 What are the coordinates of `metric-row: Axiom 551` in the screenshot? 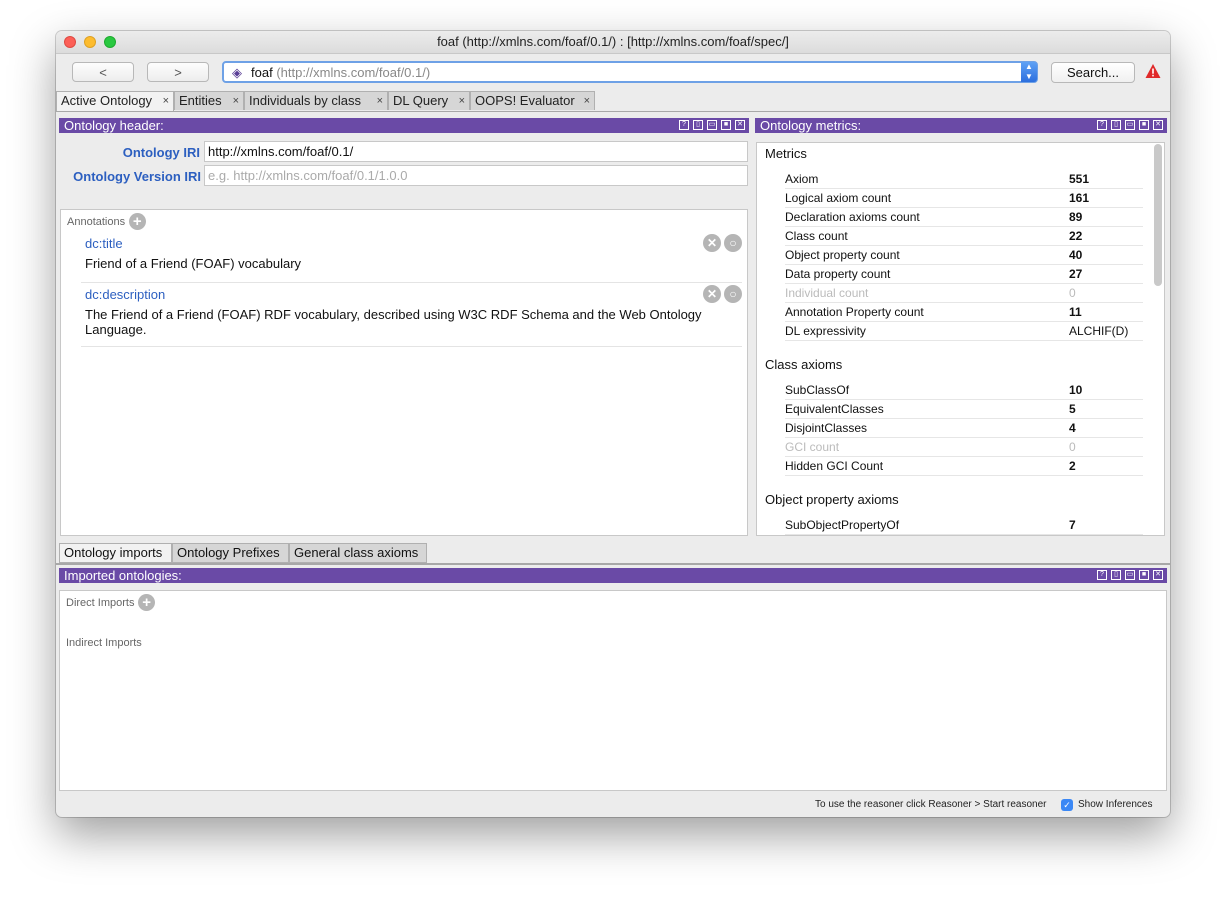 It's located at (964, 179).